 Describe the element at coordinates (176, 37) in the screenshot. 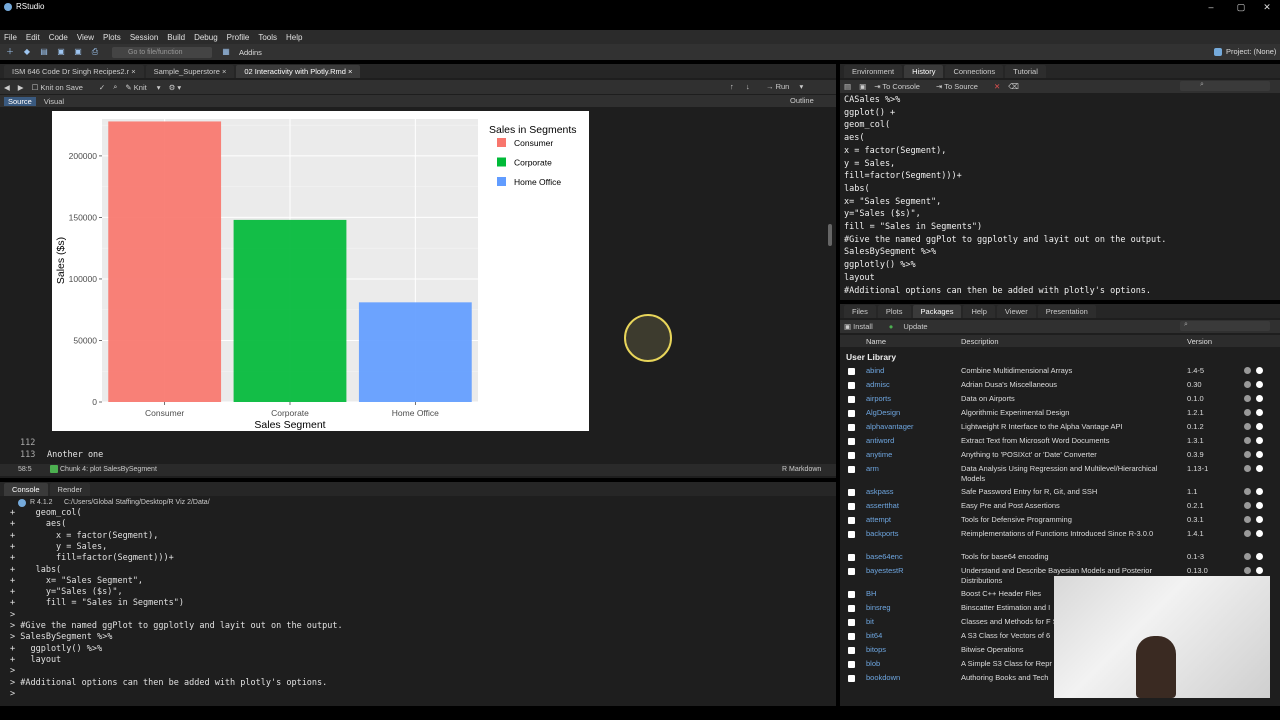

I see `menu-build: Build` at that location.